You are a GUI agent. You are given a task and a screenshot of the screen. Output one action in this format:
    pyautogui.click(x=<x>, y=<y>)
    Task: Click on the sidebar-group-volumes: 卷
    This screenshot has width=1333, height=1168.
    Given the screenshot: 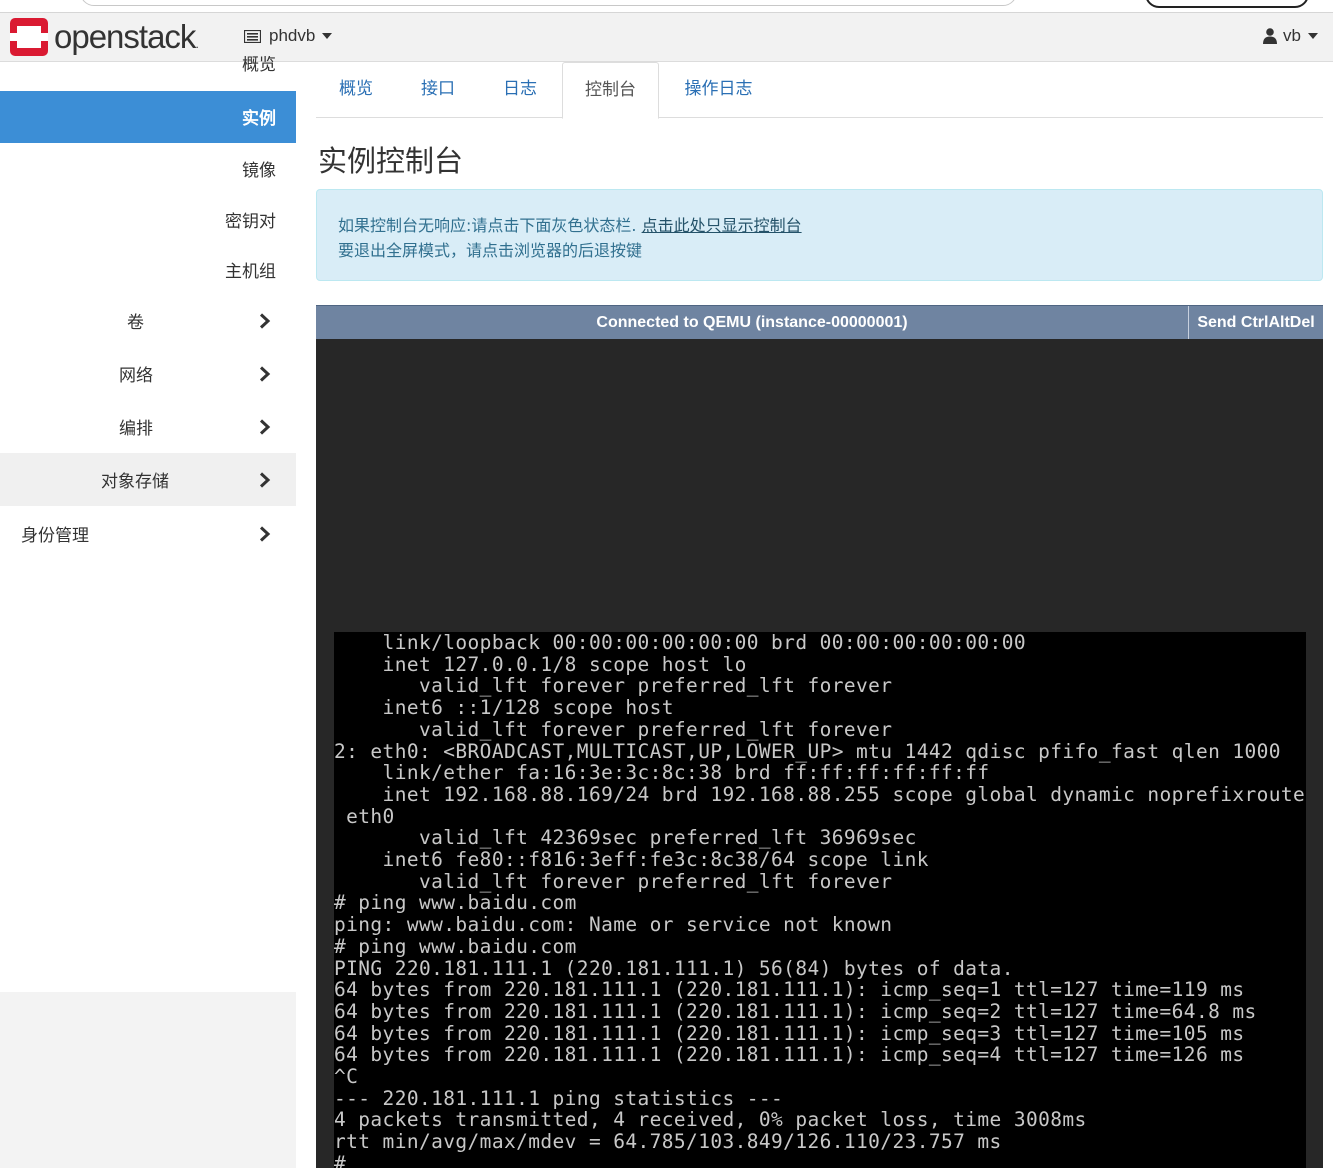 What is the action you would take?
    pyautogui.click(x=148, y=320)
    